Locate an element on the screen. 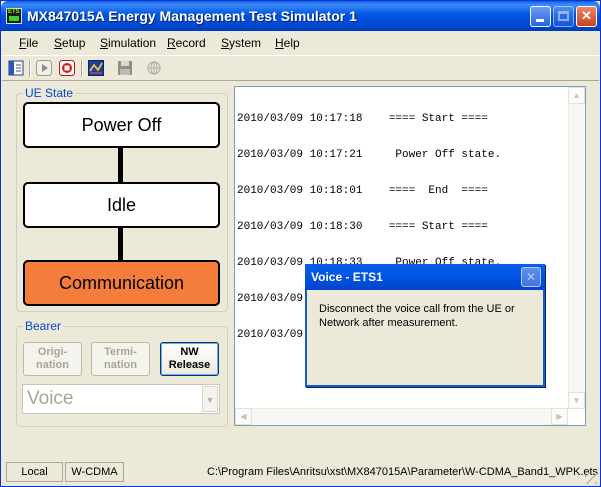  scroll-up-icon: ▲ is located at coordinates (576, 95).